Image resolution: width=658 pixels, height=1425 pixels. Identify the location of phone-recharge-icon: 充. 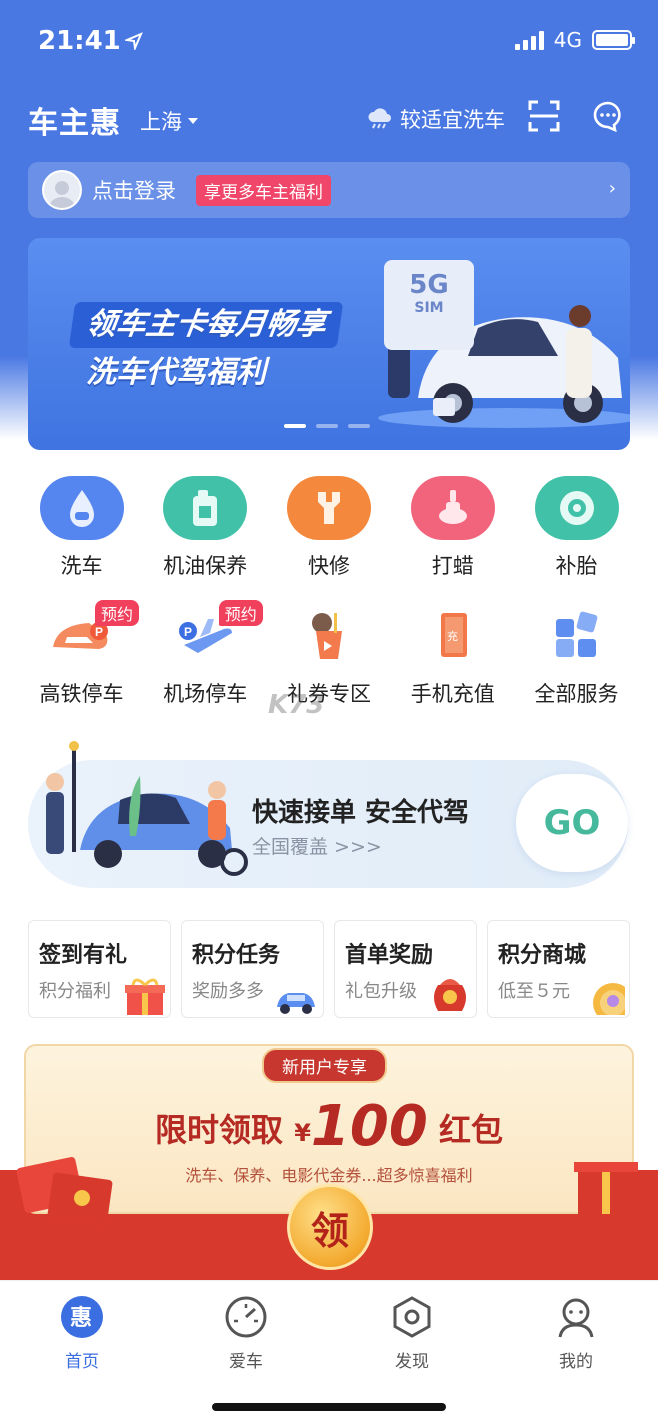
(453, 636).